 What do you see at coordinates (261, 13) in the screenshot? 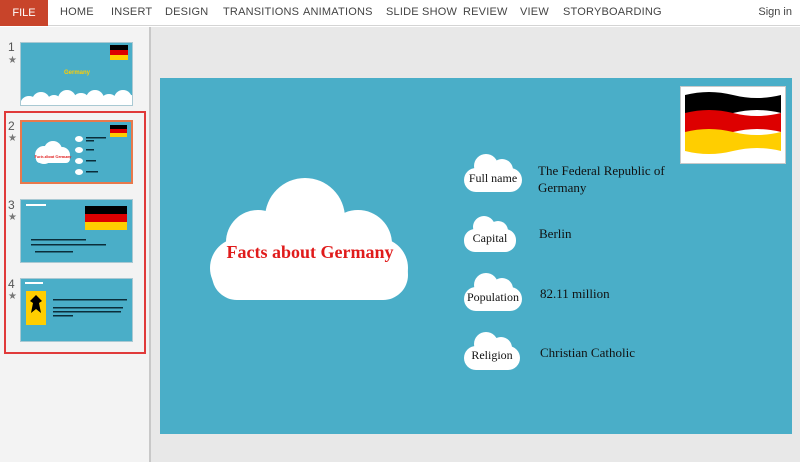
I see `tab-transitions: TRANSITIONS` at bounding box center [261, 13].